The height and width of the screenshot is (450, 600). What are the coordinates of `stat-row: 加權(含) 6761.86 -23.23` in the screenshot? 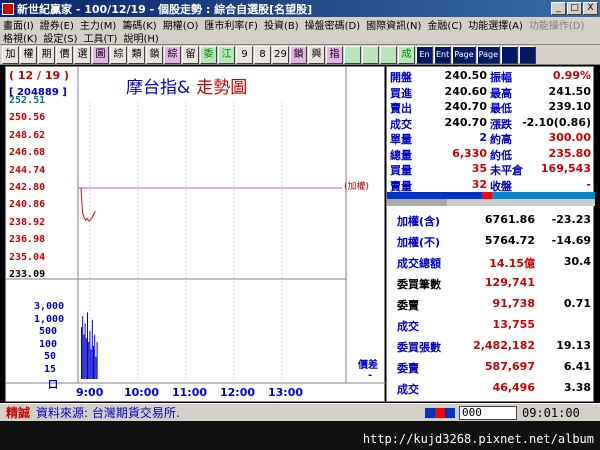 It's located at (491, 223).